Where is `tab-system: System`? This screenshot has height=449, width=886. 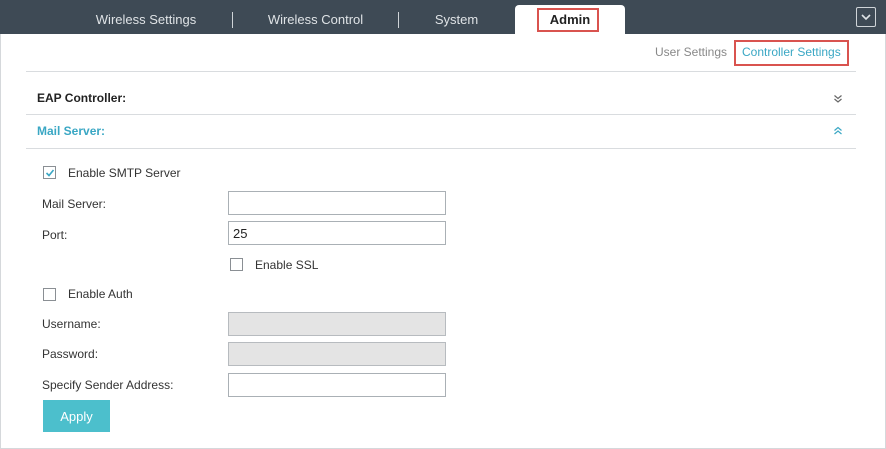
tab-system: System is located at coordinates (456, 19).